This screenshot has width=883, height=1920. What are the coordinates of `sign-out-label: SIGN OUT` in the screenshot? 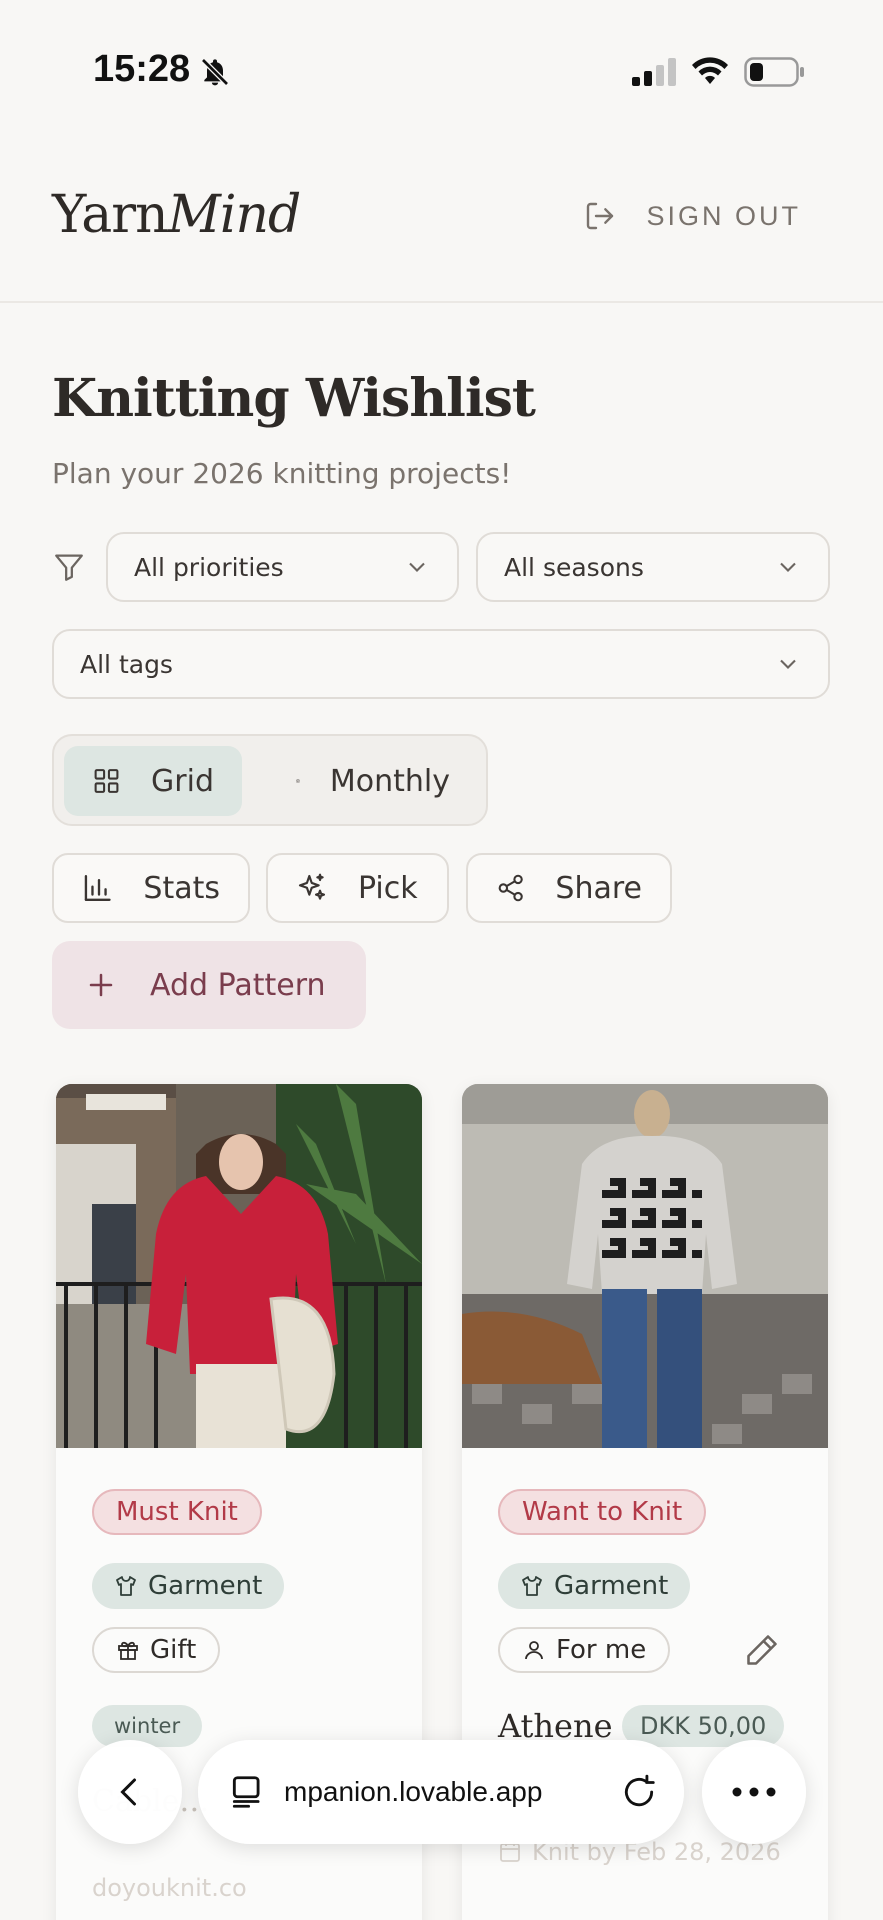 It's located at (723, 215).